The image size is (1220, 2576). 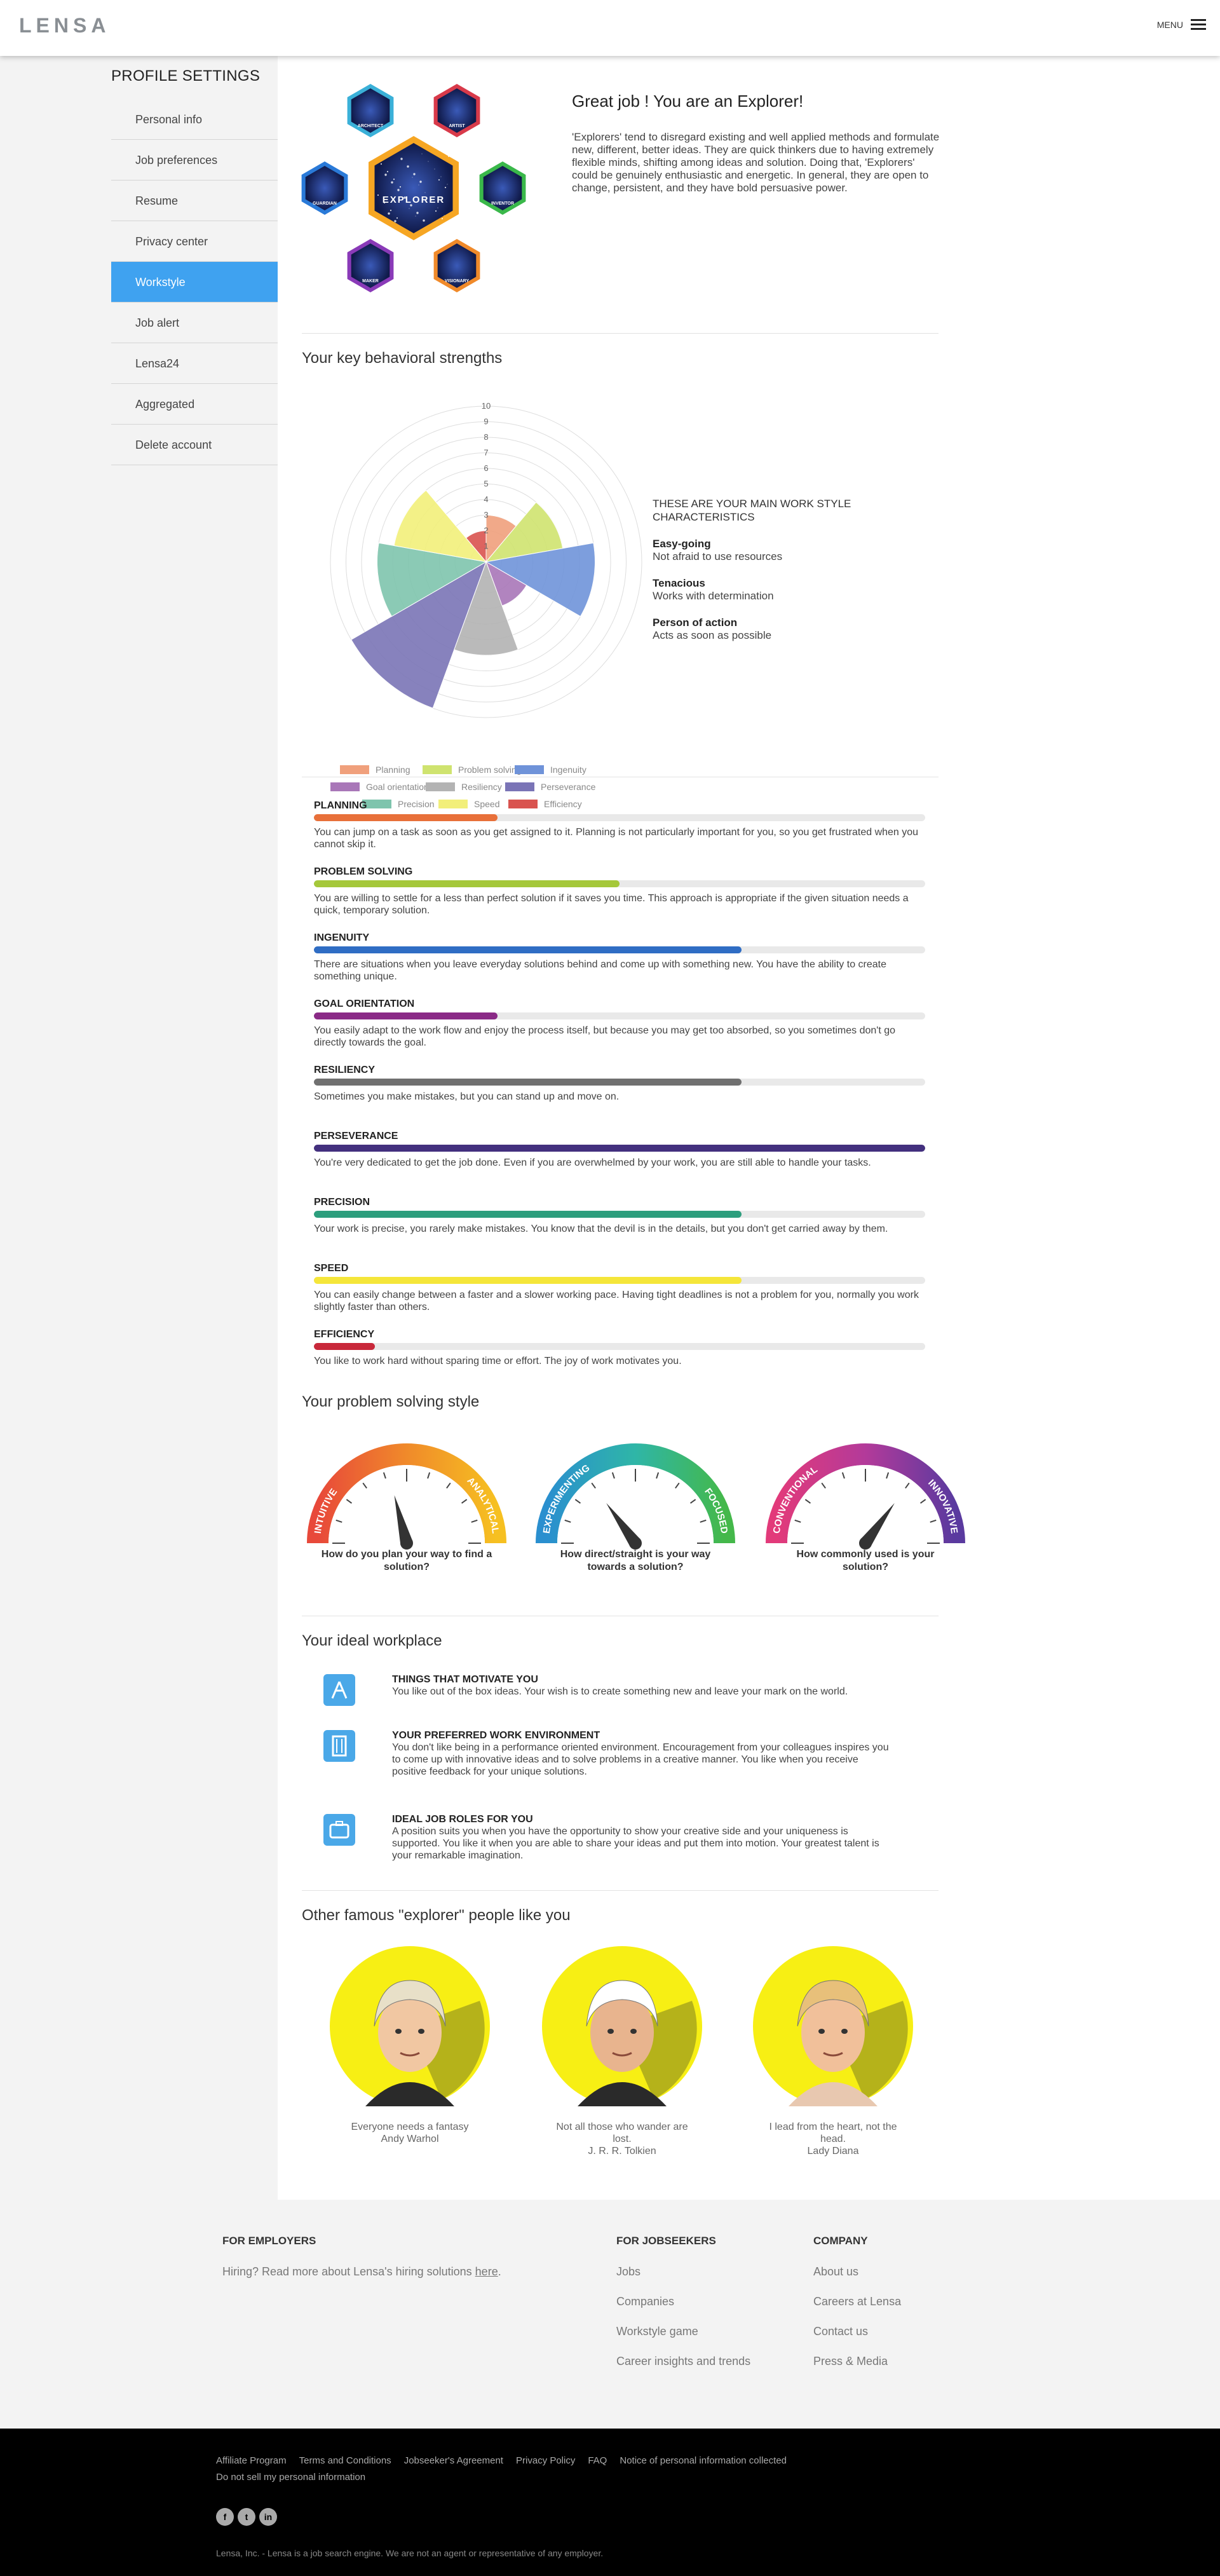 What do you see at coordinates (486, 421) in the screenshot?
I see `radar-tick-label: 9` at bounding box center [486, 421].